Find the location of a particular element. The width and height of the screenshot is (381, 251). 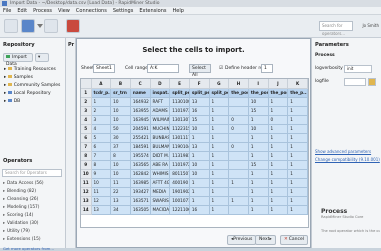

table-row: 8 7 8 195574 DIDT M. 1131981 1 1 1 1 1 is located at coordinates (194, 156).